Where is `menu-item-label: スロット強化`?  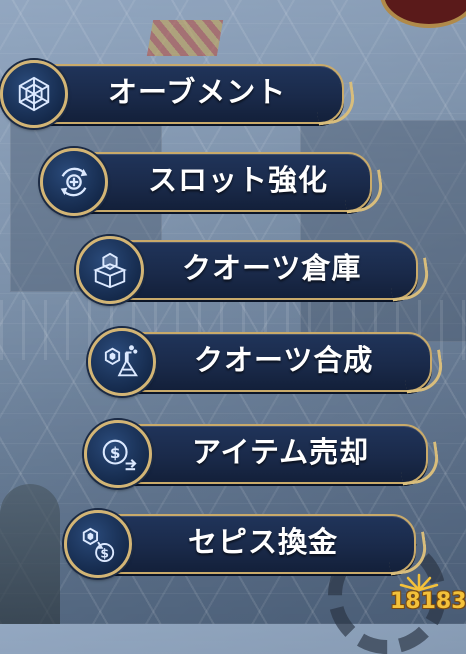
menu-item-label: スロット強化 is located at coordinates (238, 180).